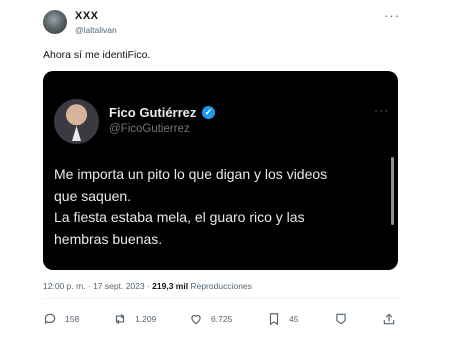 Image resolution: width=453 pixels, height=342 pixels. Describe the element at coordinates (274, 319) in the screenshot. I see `bookmark-icon` at that location.